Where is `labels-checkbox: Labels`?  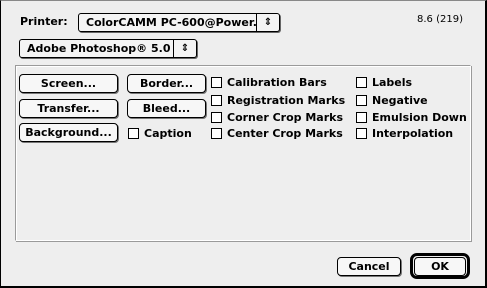 labels-checkbox: Labels is located at coordinates (384, 82).